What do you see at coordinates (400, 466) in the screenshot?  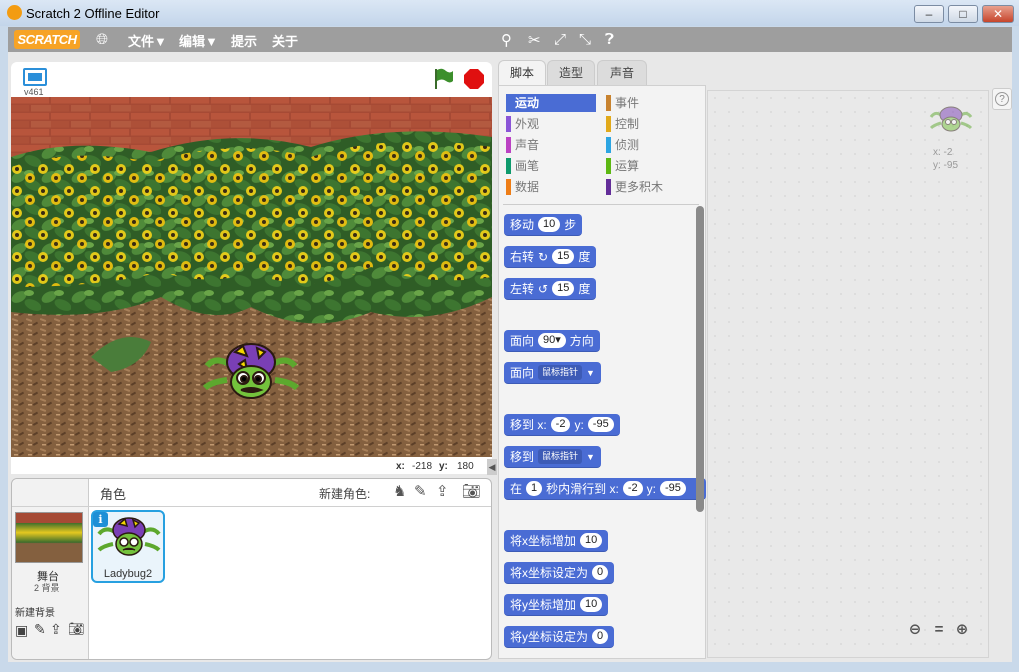 I see `mouse-x-label: x:` at bounding box center [400, 466].